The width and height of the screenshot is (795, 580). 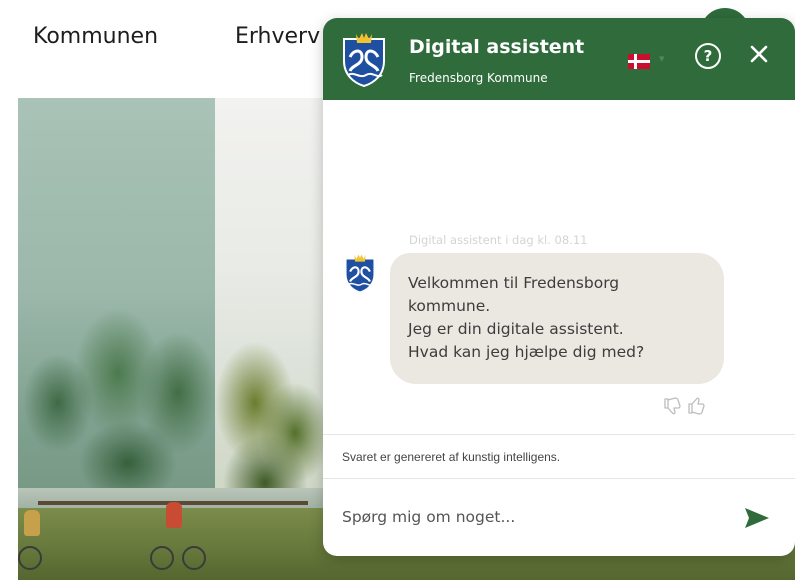 What do you see at coordinates (360, 273) in the screenshot?
I see `assistant-avatar-icon` at bounding box center [360, 273].